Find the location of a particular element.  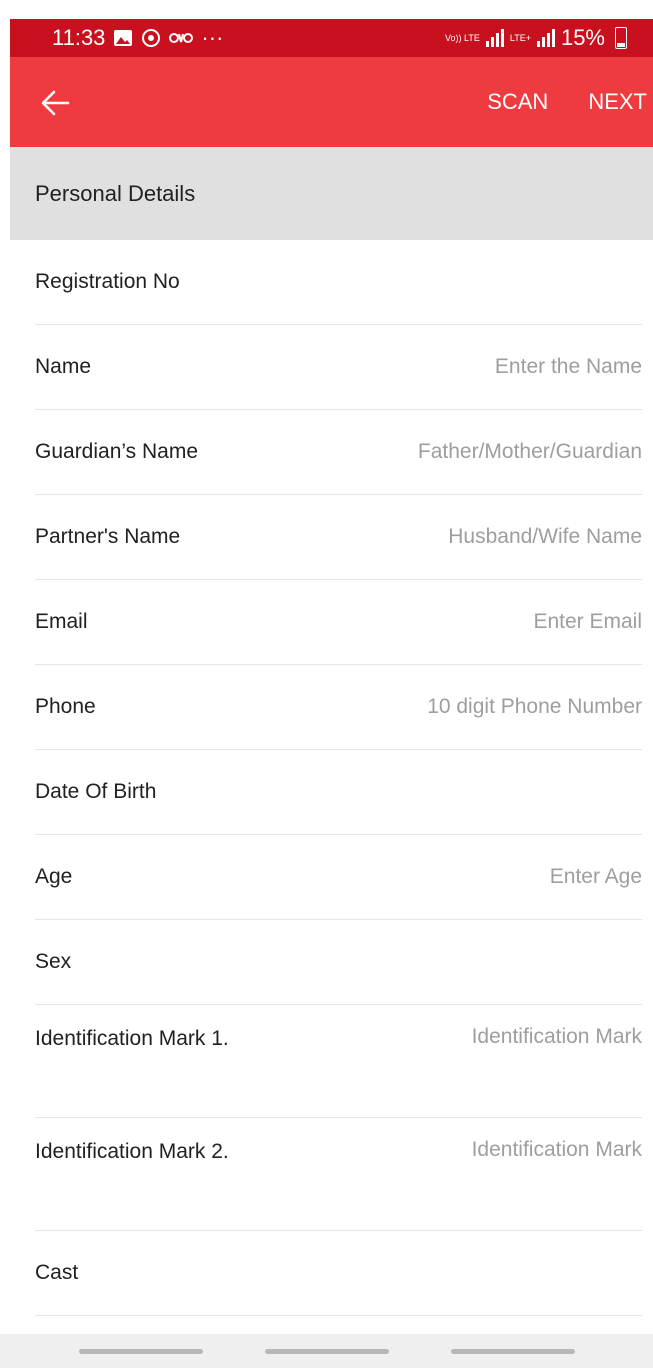

gallery-icon is located at coordinates (123, 38).